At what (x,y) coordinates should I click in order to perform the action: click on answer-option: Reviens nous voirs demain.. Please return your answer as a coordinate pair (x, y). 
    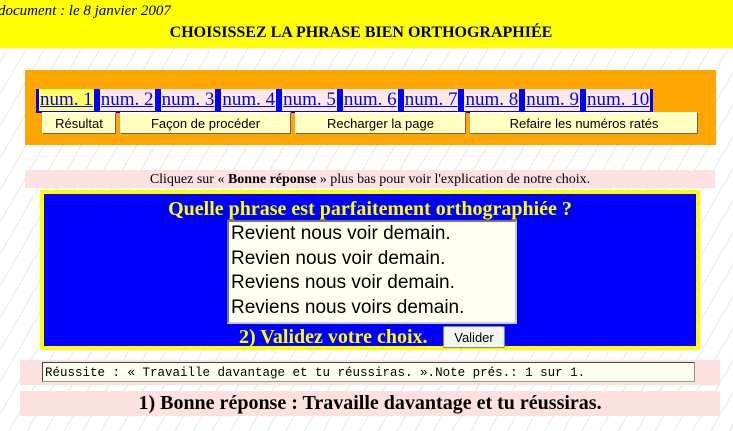
    Looking at the image, I should click on (372, 308).